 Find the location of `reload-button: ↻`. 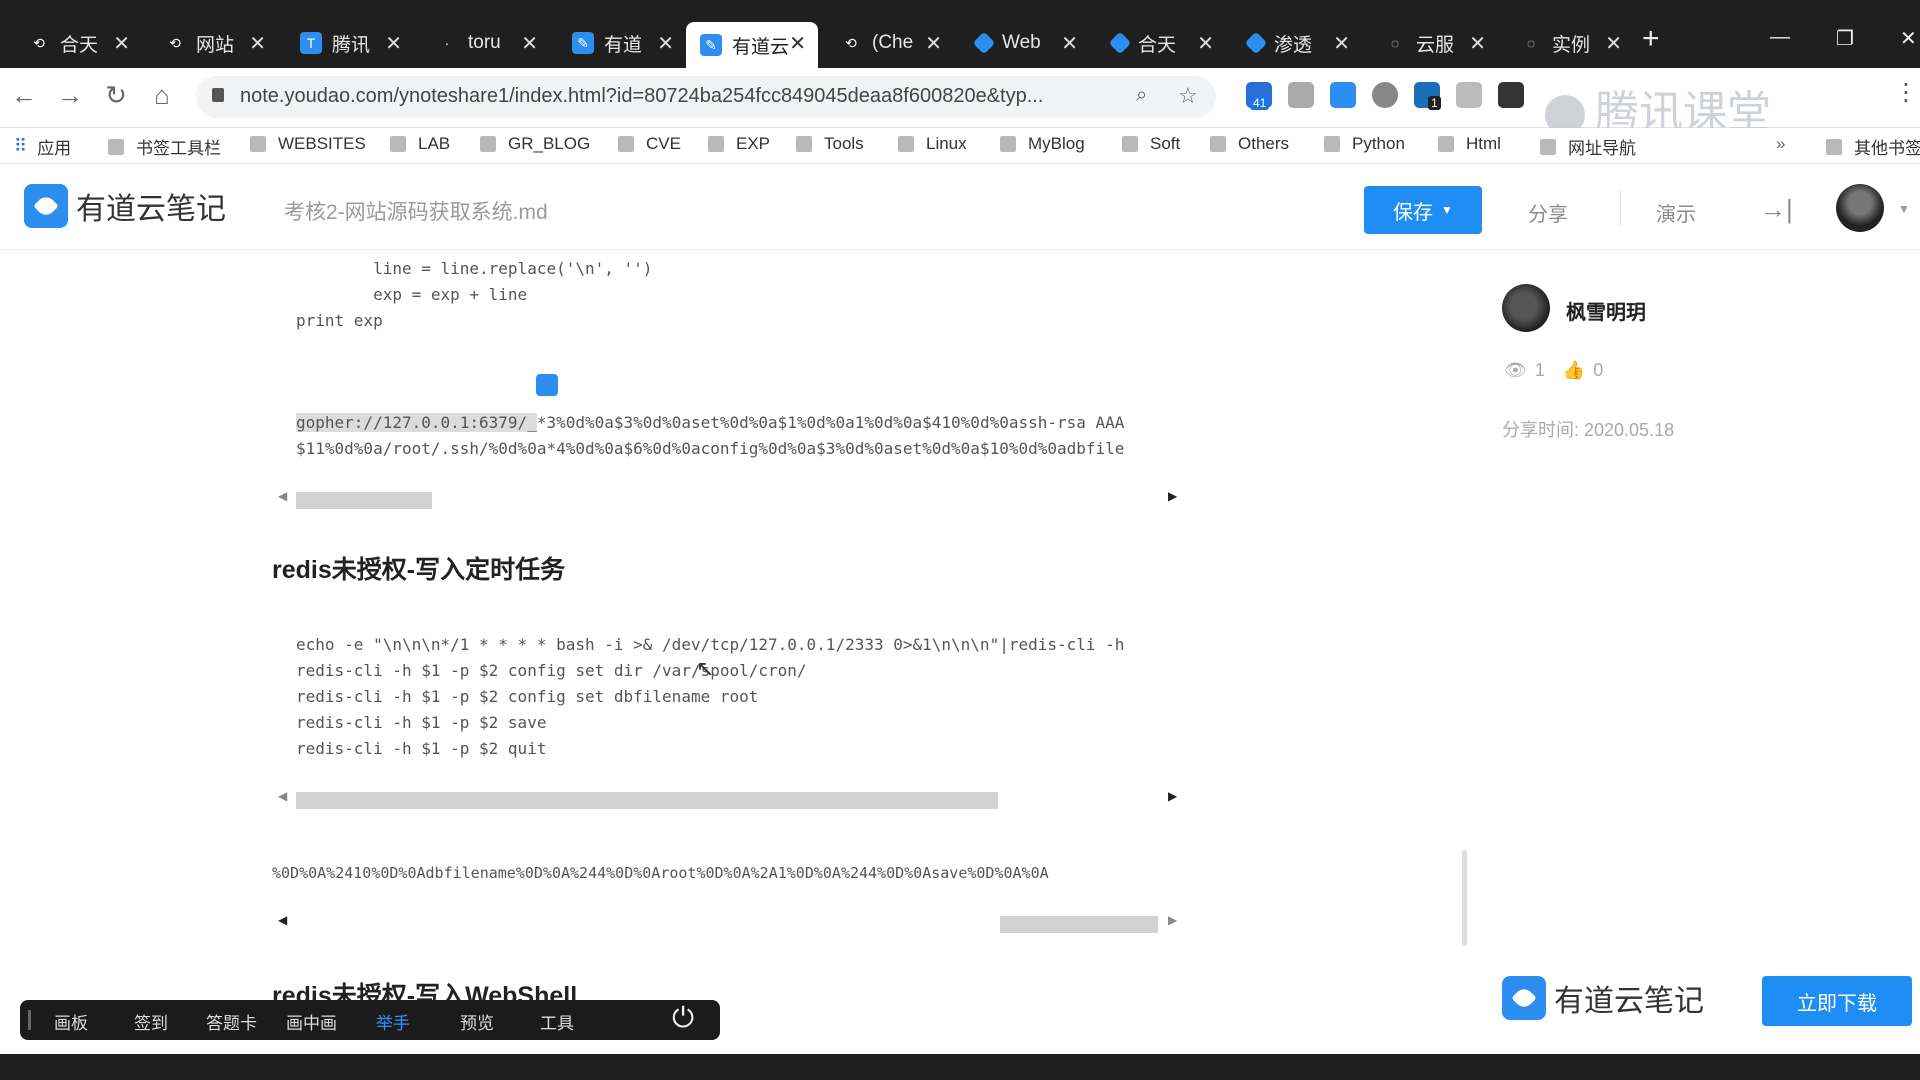

reload-button: ↻ is located at coordinates (116, 95).